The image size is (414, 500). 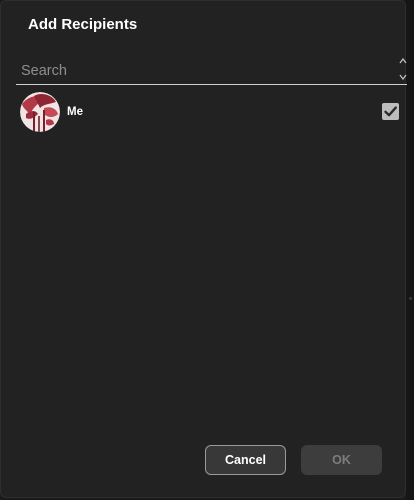 What do you see at coordinates (341, 460) in the screenshot?
I see `ok-button: OK` at bounding box center [341, 460].